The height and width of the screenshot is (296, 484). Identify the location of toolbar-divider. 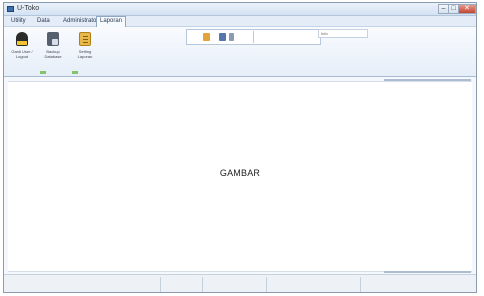
(253, 37).